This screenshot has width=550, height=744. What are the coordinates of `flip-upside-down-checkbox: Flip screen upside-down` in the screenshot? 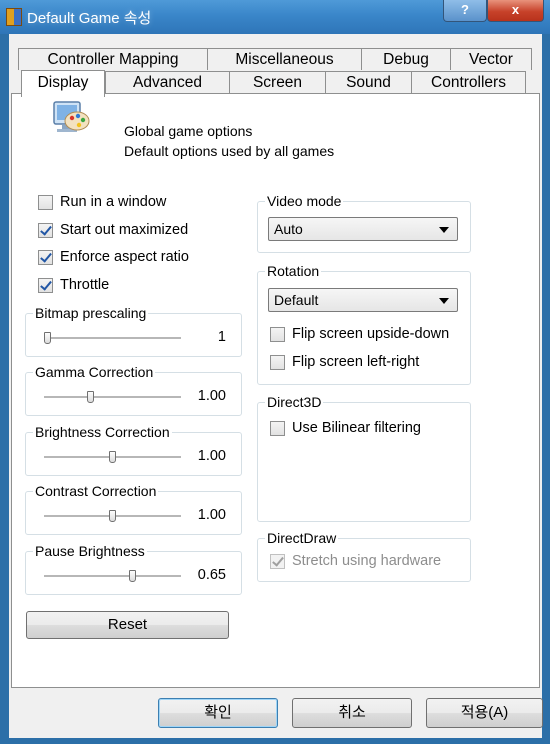 It's located at (359, 334).